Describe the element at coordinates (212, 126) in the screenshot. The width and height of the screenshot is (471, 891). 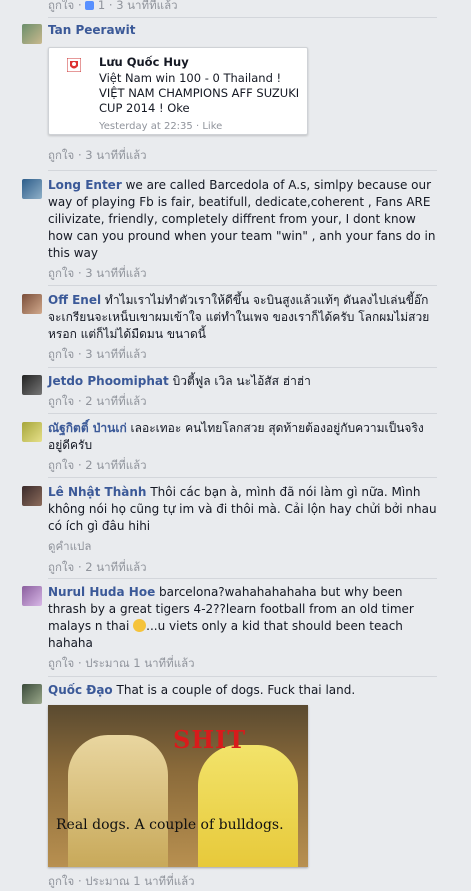
I see `card-like-link: Like` at that location.